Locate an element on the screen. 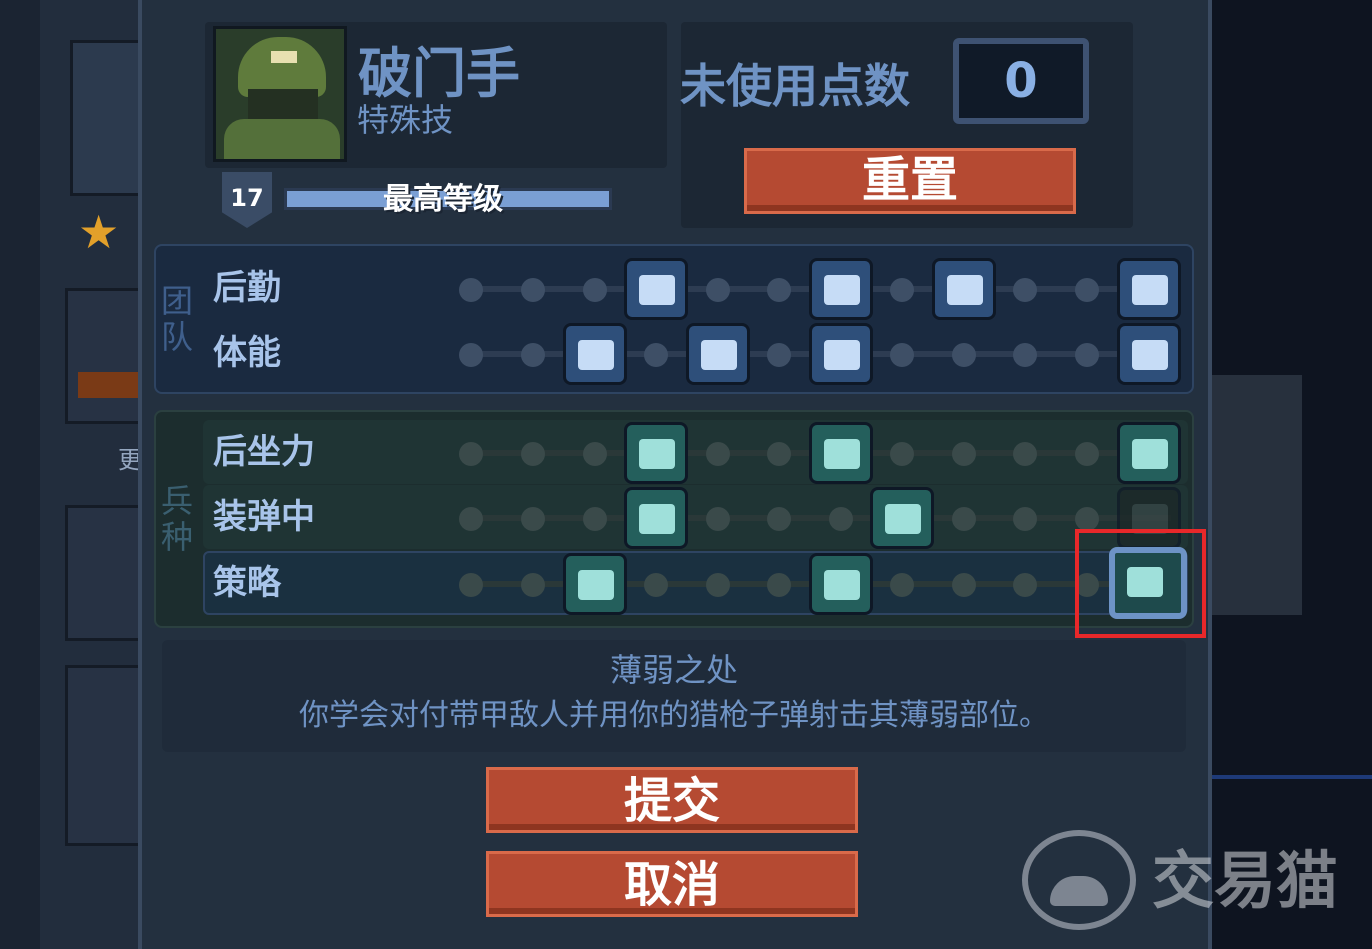 This screenshot has height=949, width=1372. stability-icon is located at coordinates (841, 453).